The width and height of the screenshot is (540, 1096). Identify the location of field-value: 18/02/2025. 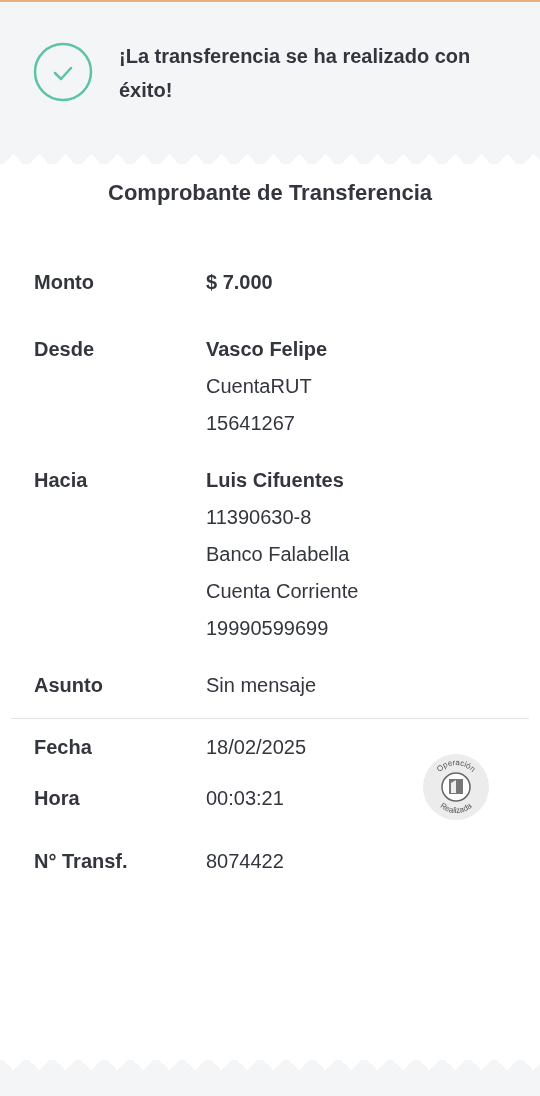
(256, 747).